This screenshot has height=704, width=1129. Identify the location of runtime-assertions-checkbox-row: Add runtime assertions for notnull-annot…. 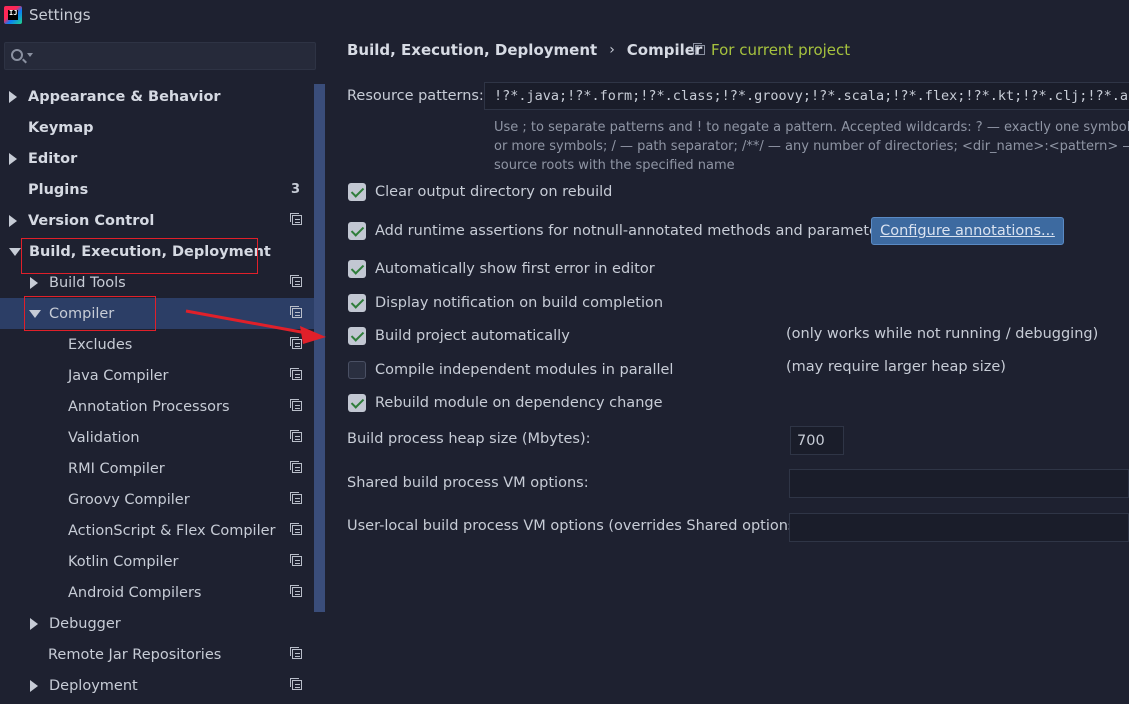
(619, 231).